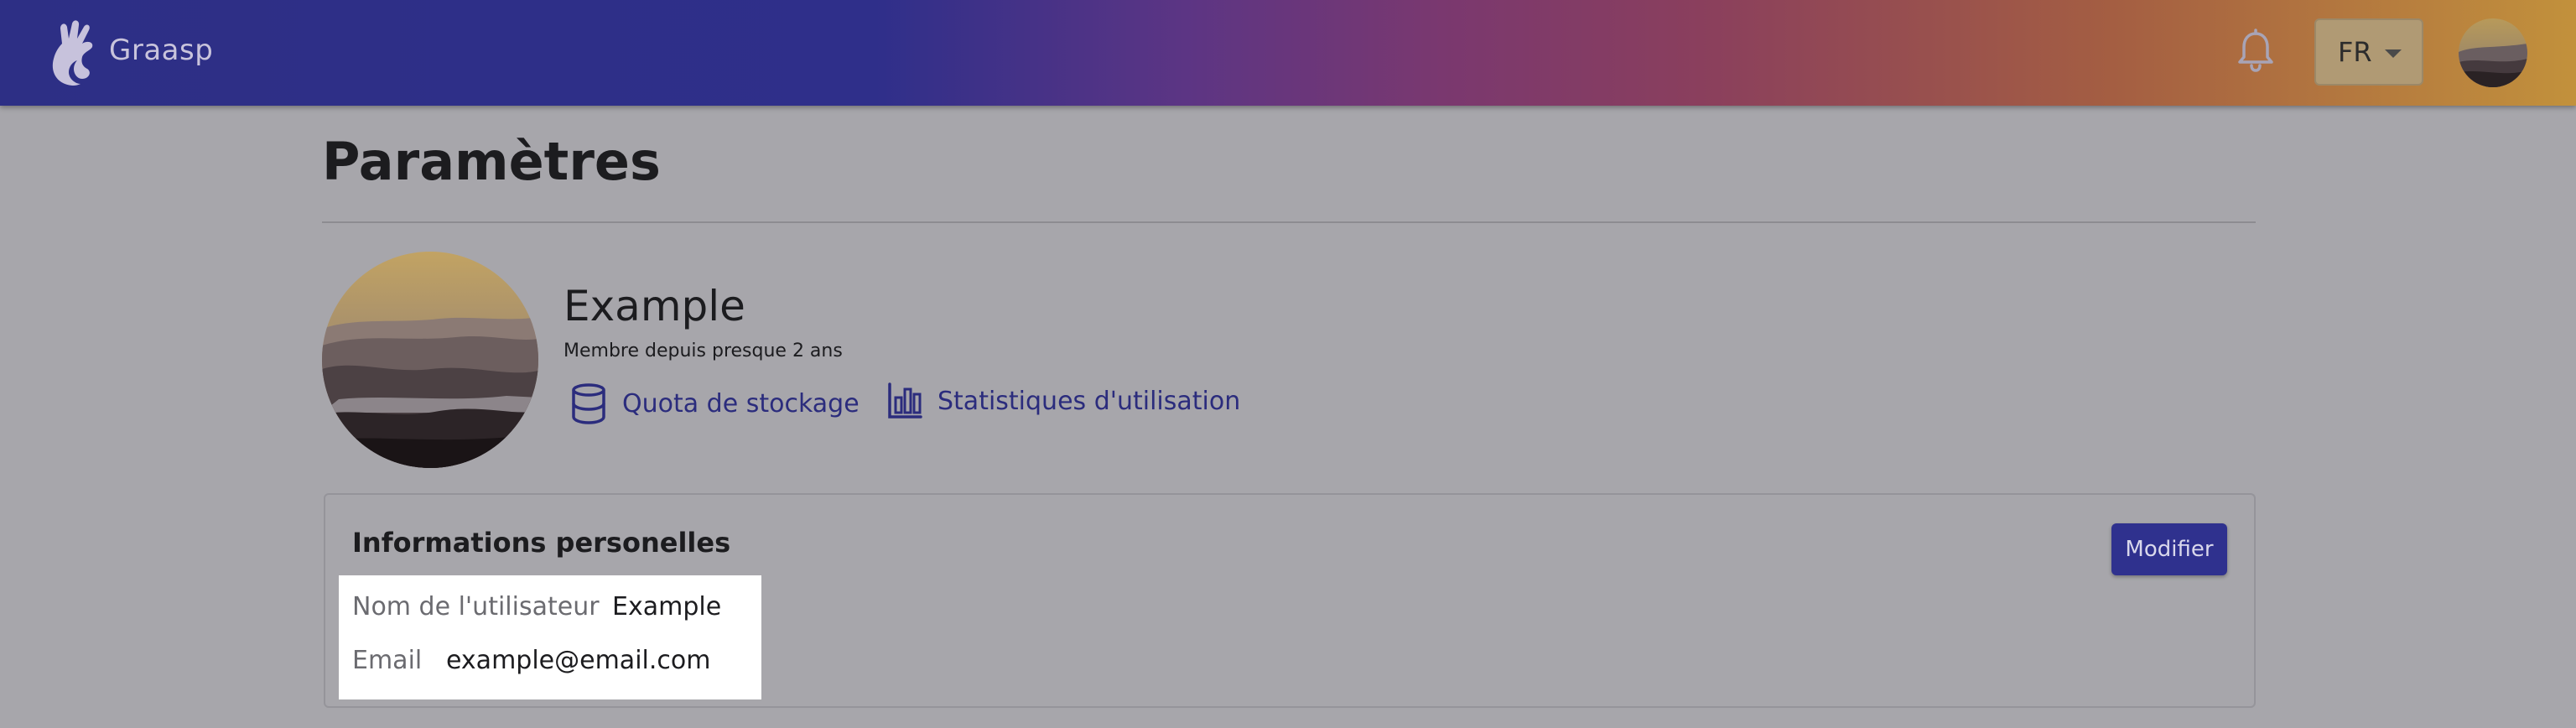  I want to click on username-row: Nom de l'utilisateur Example, so click(536, 606).